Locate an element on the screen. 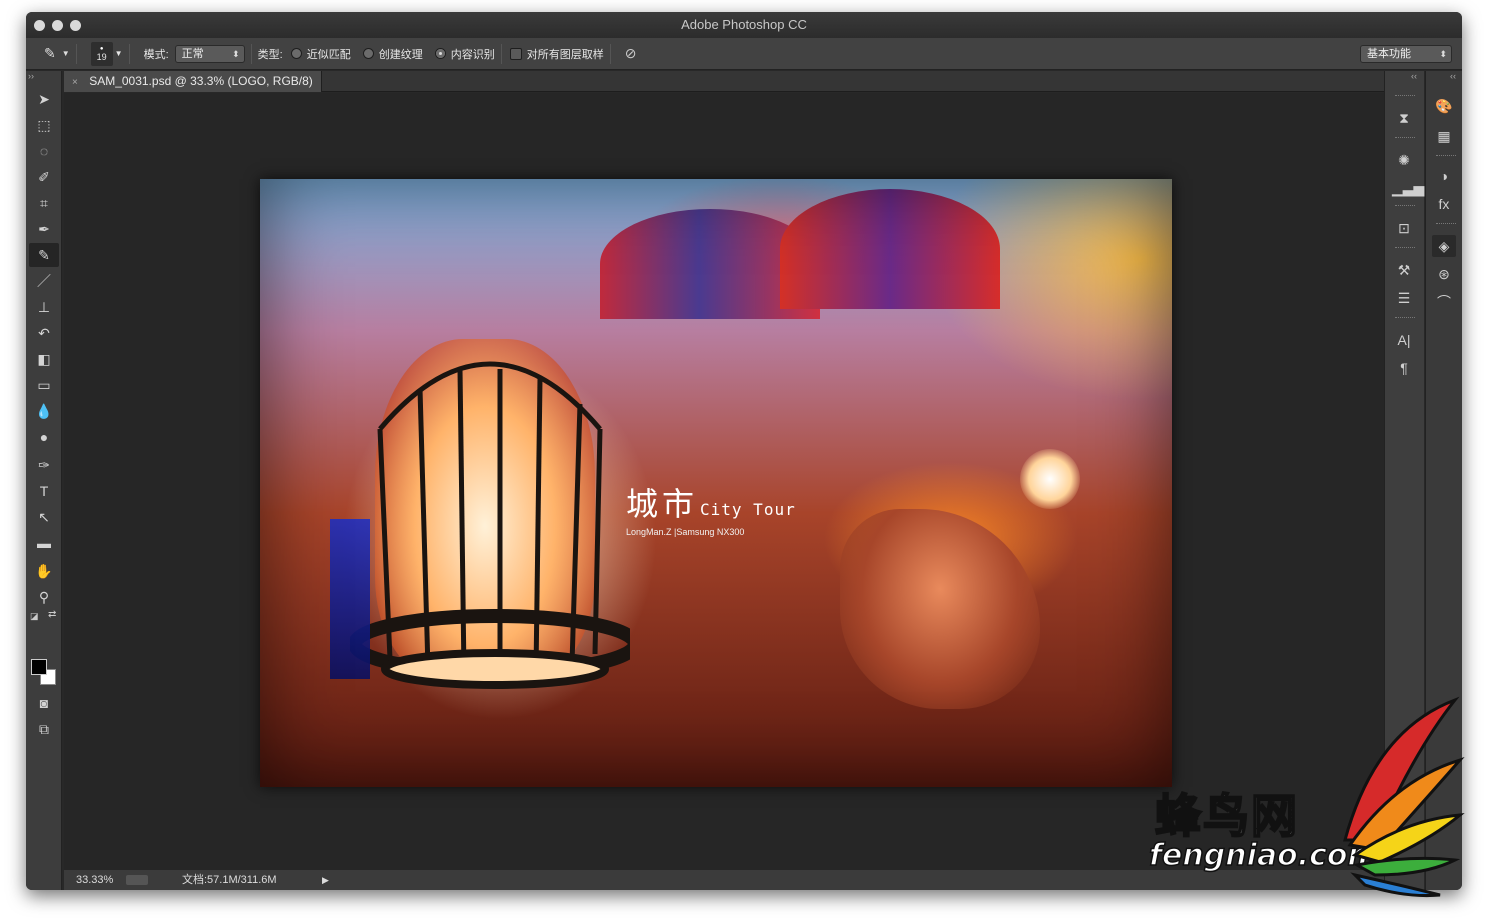 The width and height of the screenshot is (1488, 919). caption-title-en: City Tour is located at coordinates (748, 509).